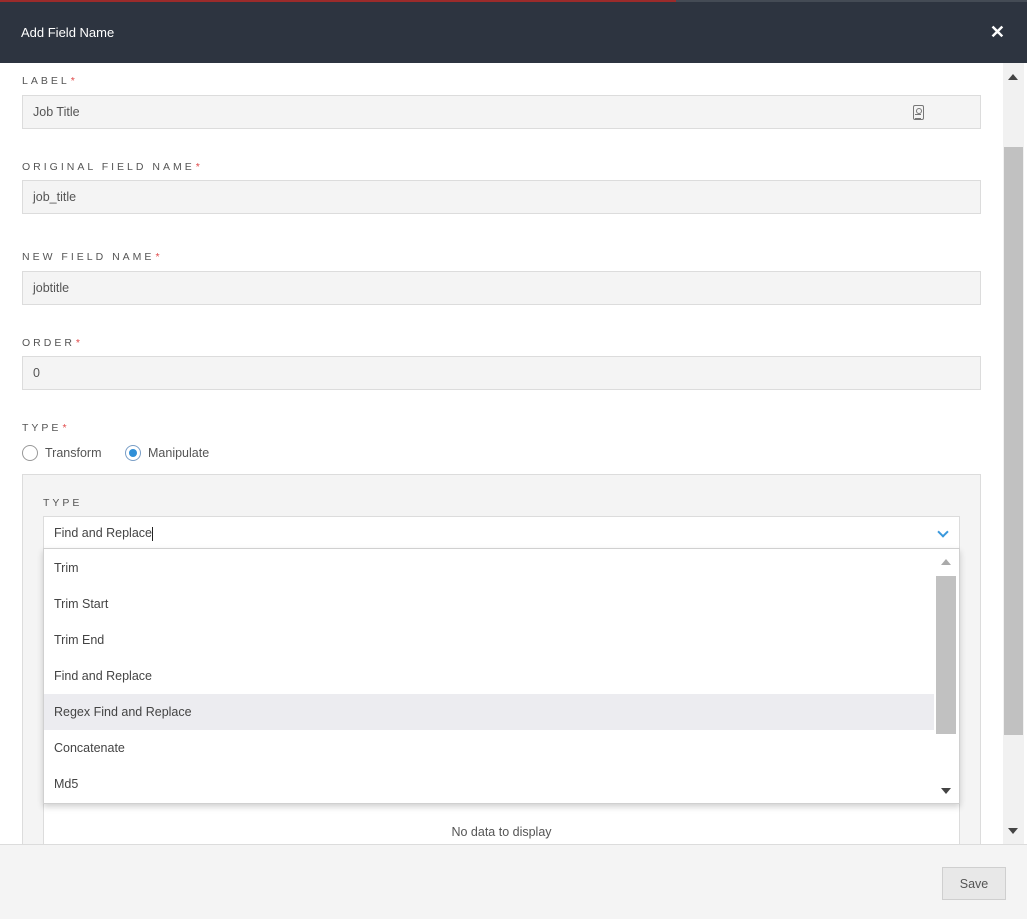  What do you see at coordinates (103, 533) in the screenshot?
I see `select-value: Find and Replace` at bounding box center [103, 533].